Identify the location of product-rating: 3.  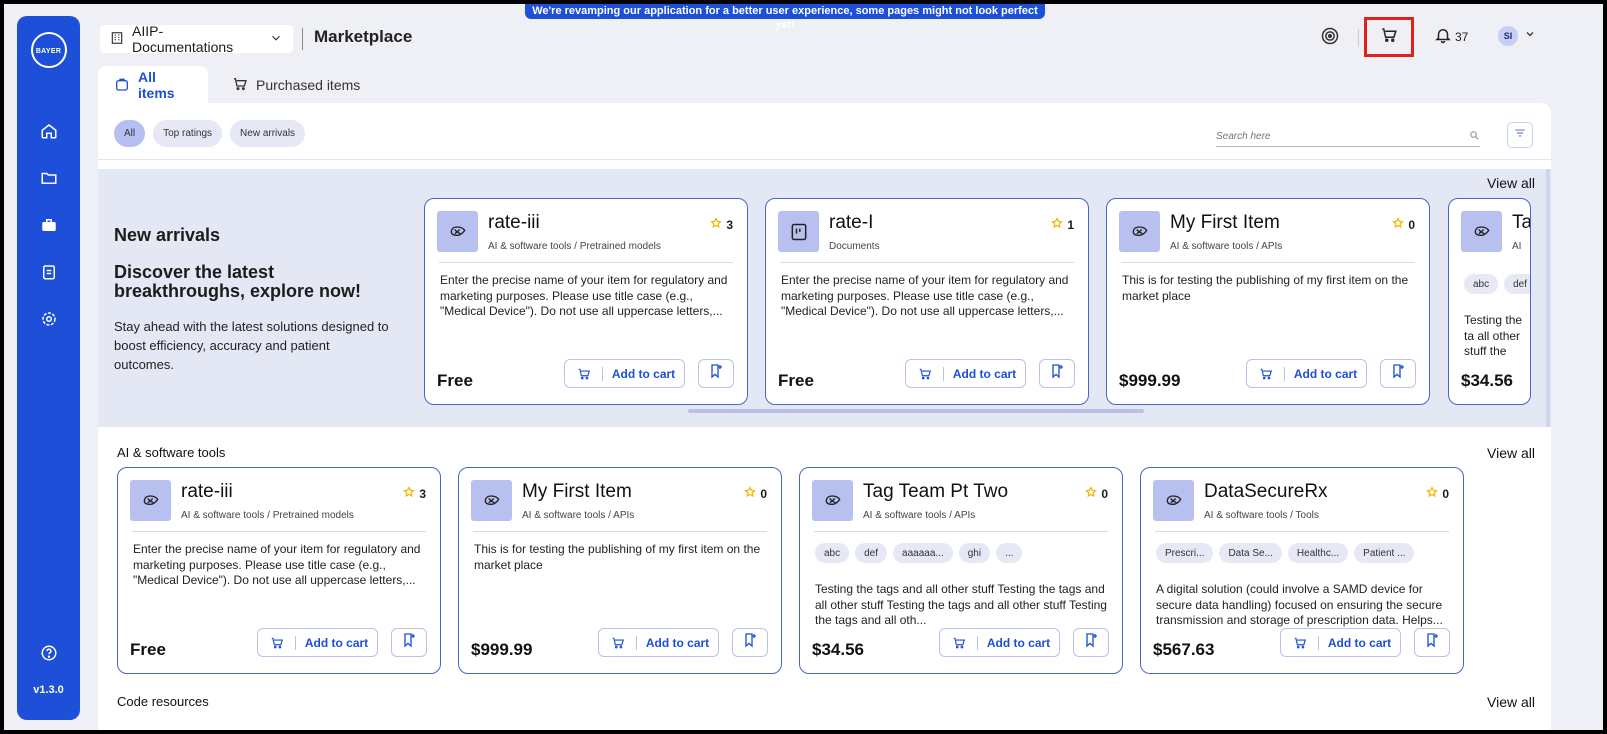
(414, 493).